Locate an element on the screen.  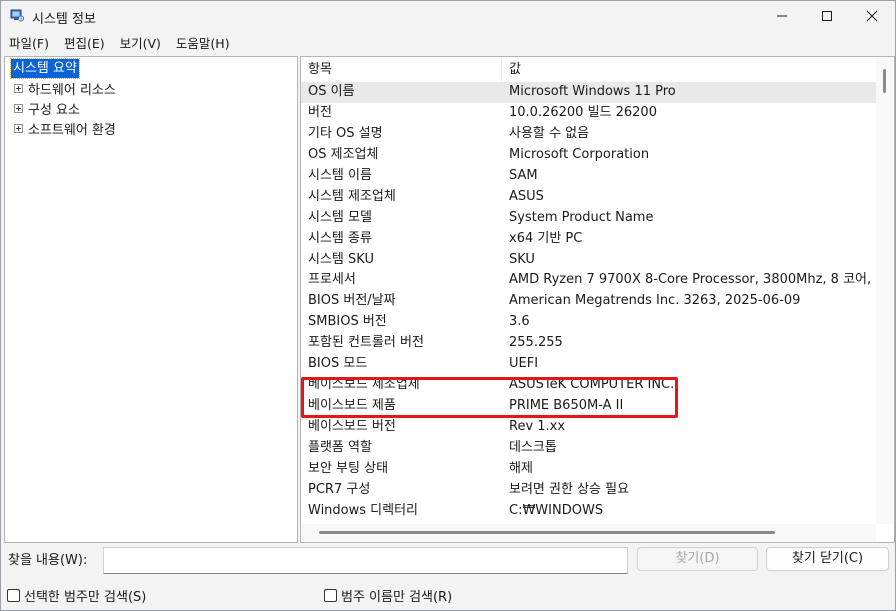
tree-item-label: 소프트웨어 환경 is located at coordinates (72, 130).